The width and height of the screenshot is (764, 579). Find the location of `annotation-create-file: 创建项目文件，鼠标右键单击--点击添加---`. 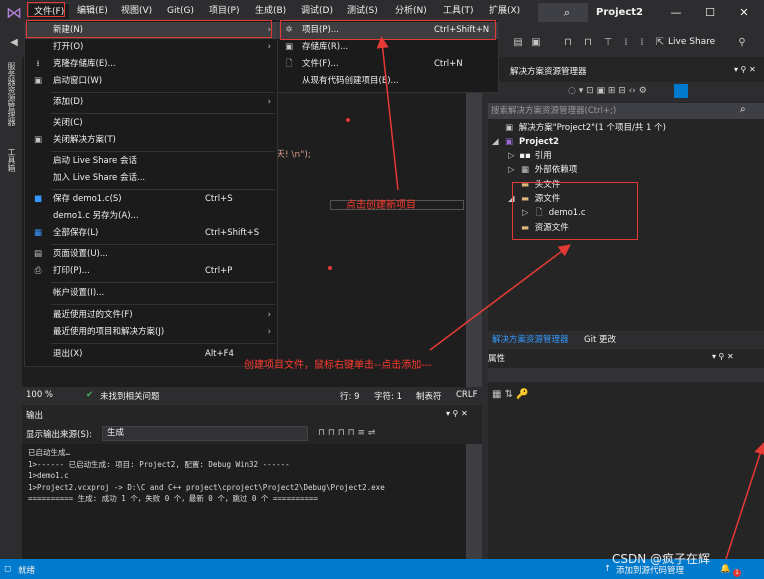

annotation-create-file: 创建项目文件，鼠标右键单击--点击添加--- is located at coordinates (338, 365).